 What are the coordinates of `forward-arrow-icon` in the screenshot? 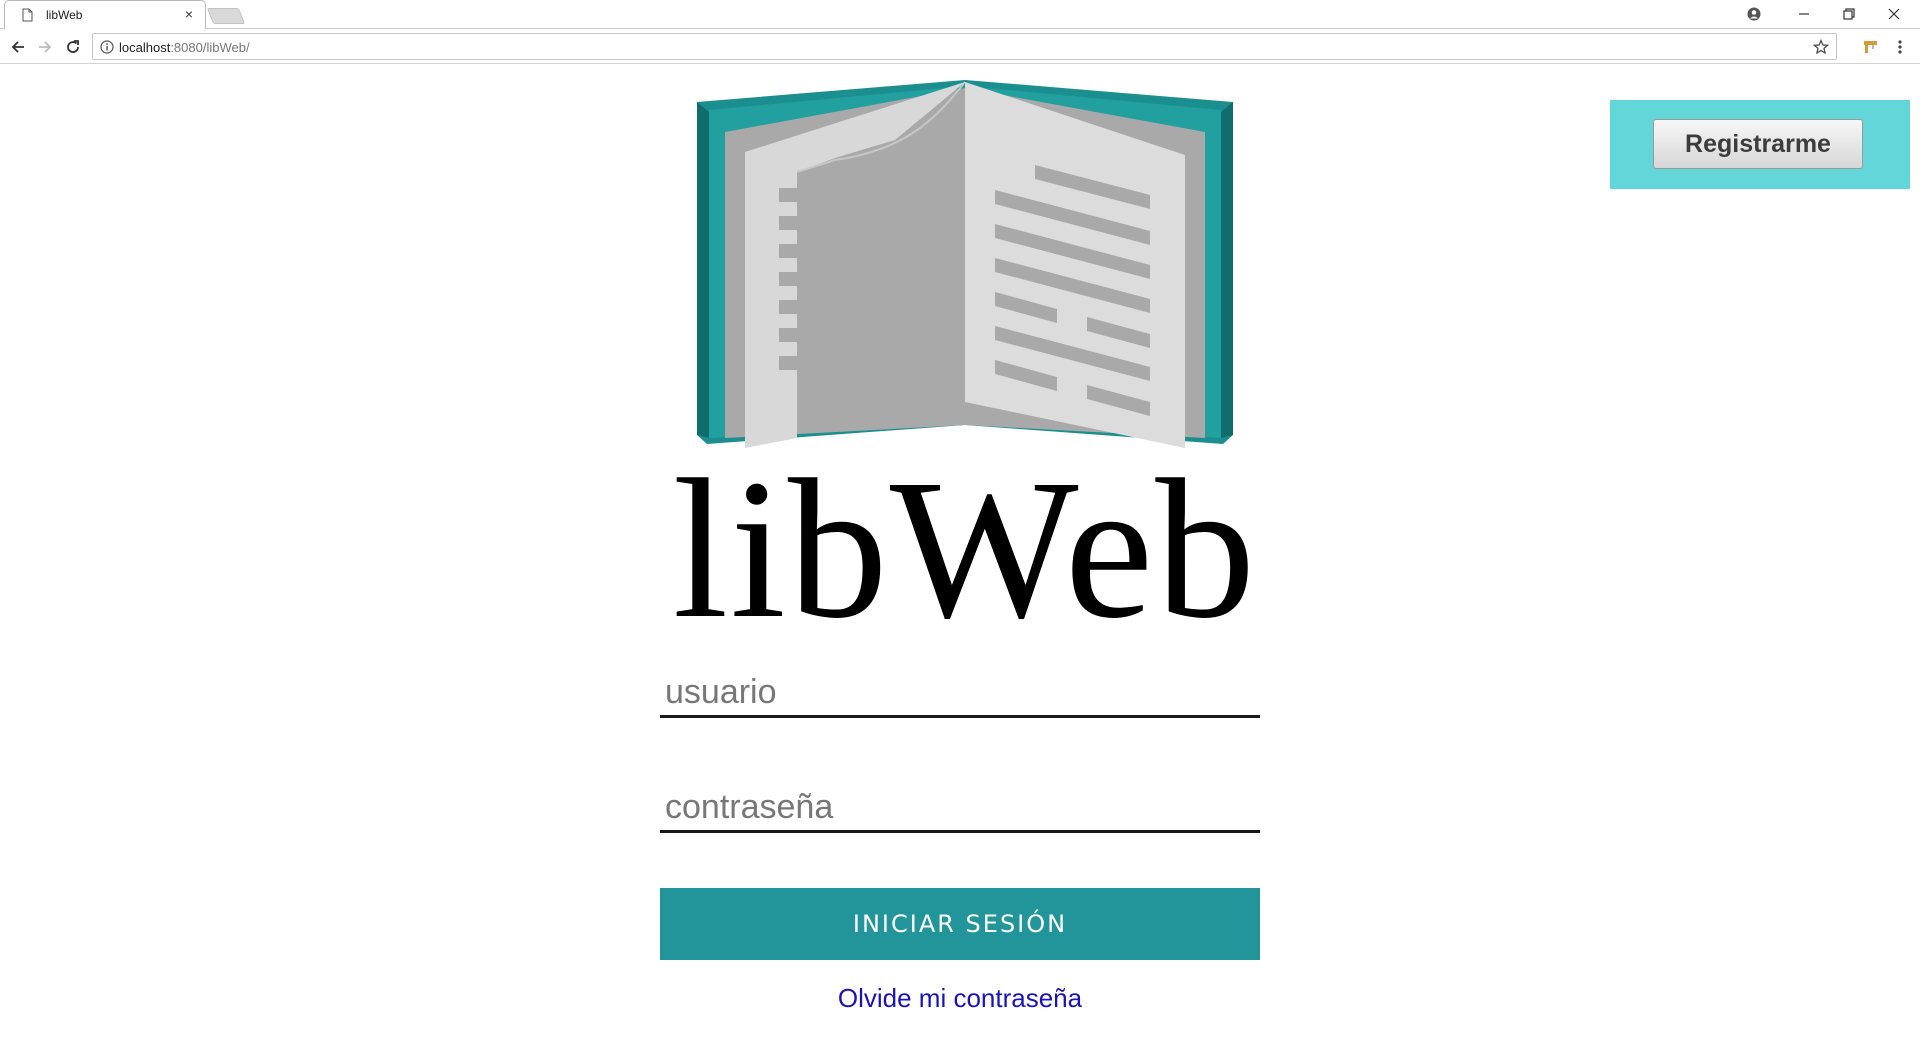 It's located at (45, 47).